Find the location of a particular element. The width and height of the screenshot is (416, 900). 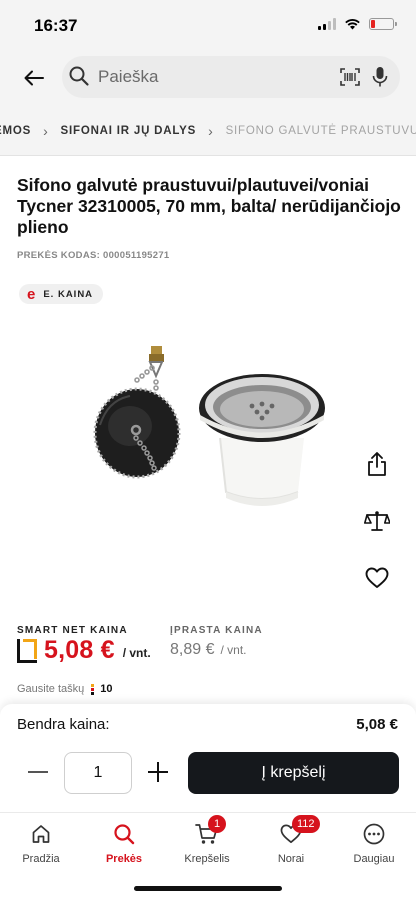

barcode-scan-icon is located at coordinates (350, 77).